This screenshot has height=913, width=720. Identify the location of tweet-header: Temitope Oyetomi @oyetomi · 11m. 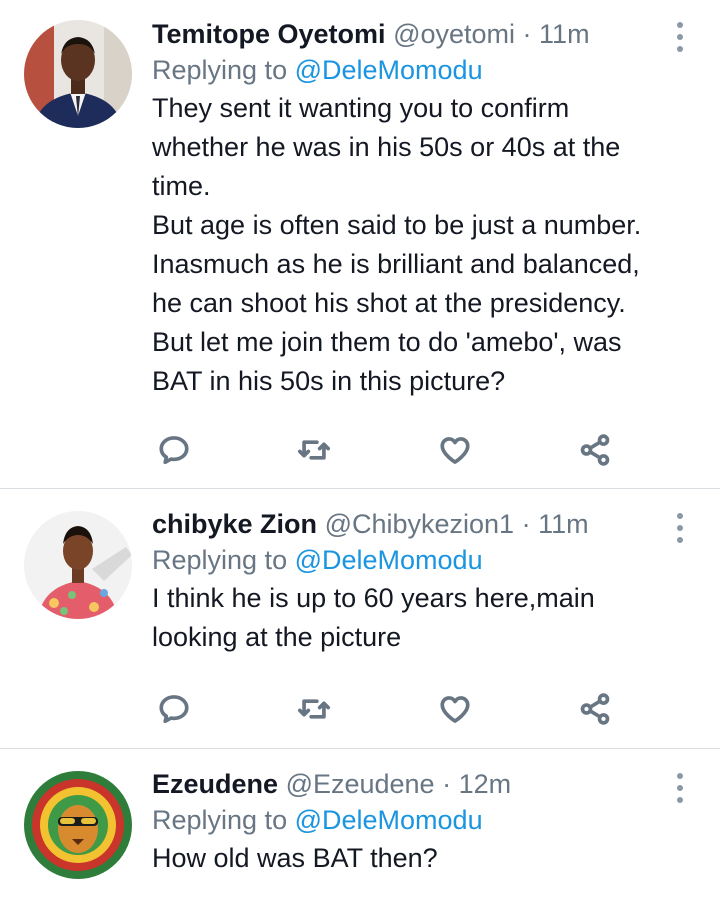
(416, 34).